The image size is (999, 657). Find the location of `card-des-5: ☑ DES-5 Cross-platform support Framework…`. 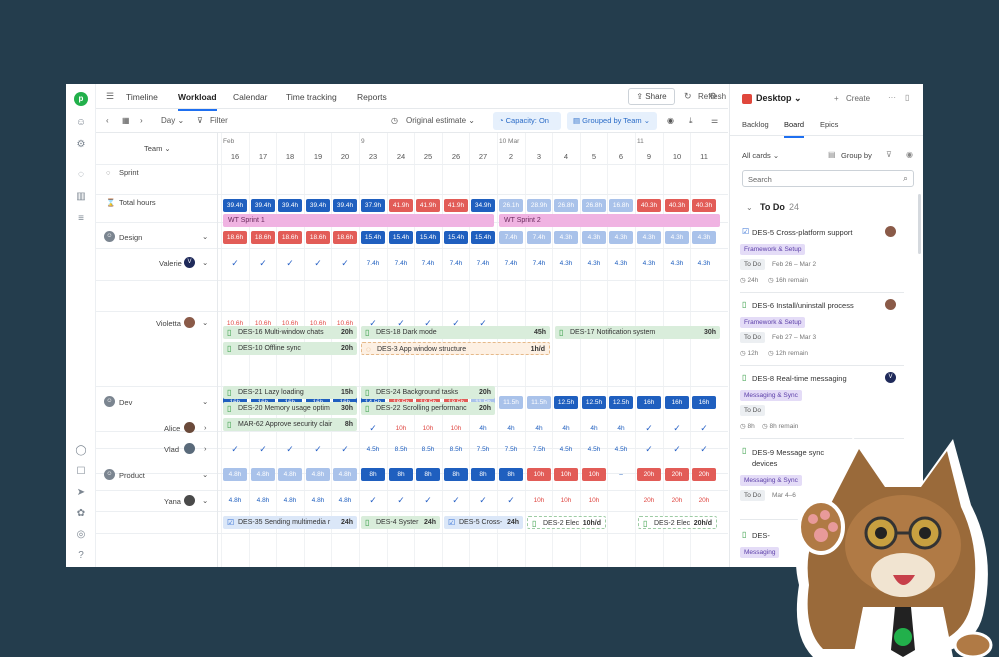

card-des-5: ☑ DES-5 Cross-platform support Framework… is located at coordinates (822, 257).